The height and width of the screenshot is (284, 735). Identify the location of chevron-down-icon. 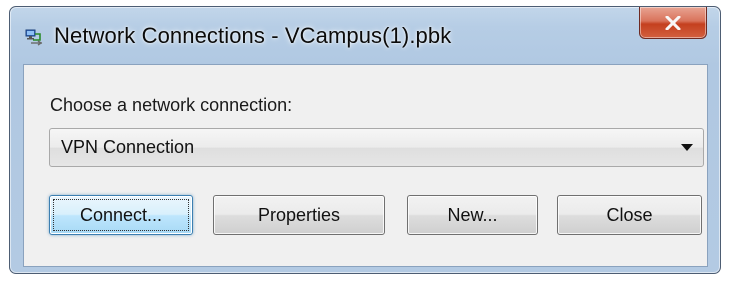
(687, 147).